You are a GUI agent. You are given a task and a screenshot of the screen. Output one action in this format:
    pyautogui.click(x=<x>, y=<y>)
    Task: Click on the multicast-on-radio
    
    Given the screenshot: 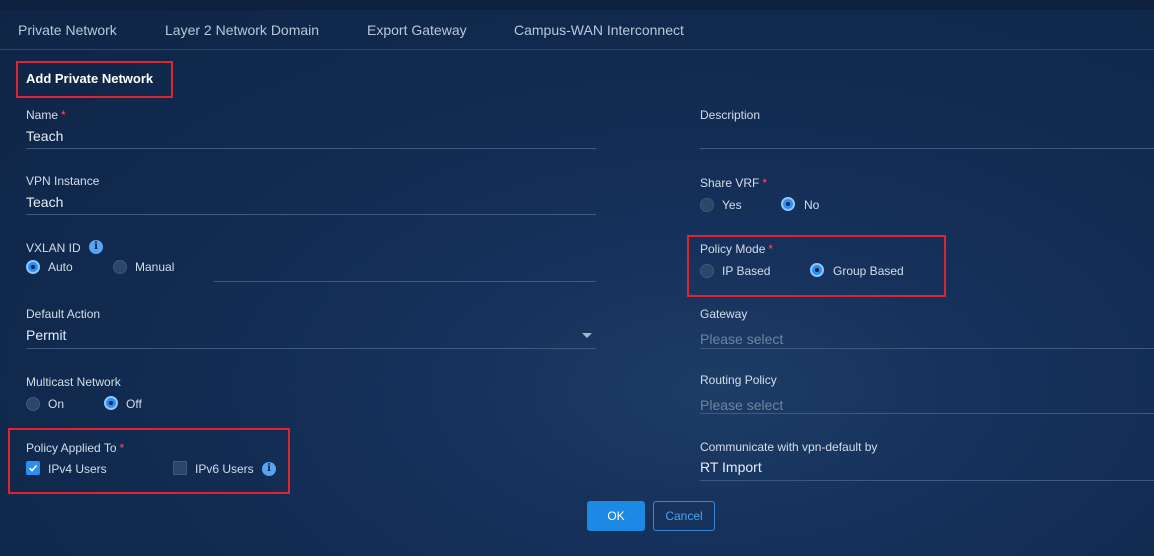 What is the action you would take?
    pyautogui.click(x=33, y=404)
    